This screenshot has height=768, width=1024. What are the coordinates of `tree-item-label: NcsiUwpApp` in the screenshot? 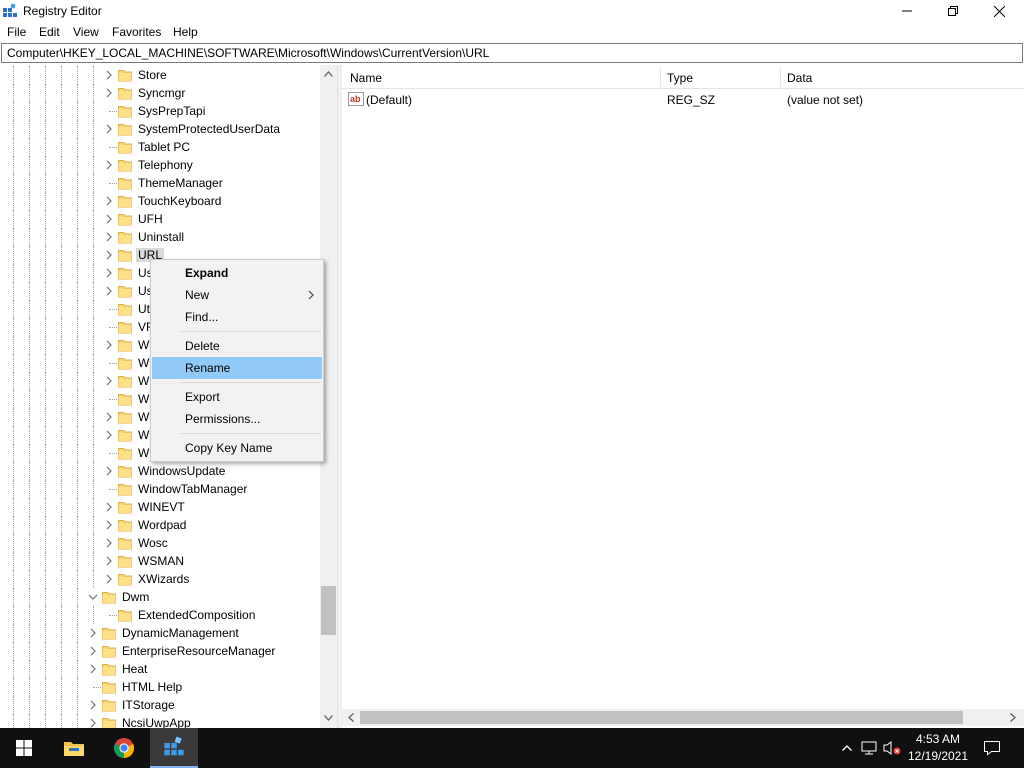 It's located at (156, 722).